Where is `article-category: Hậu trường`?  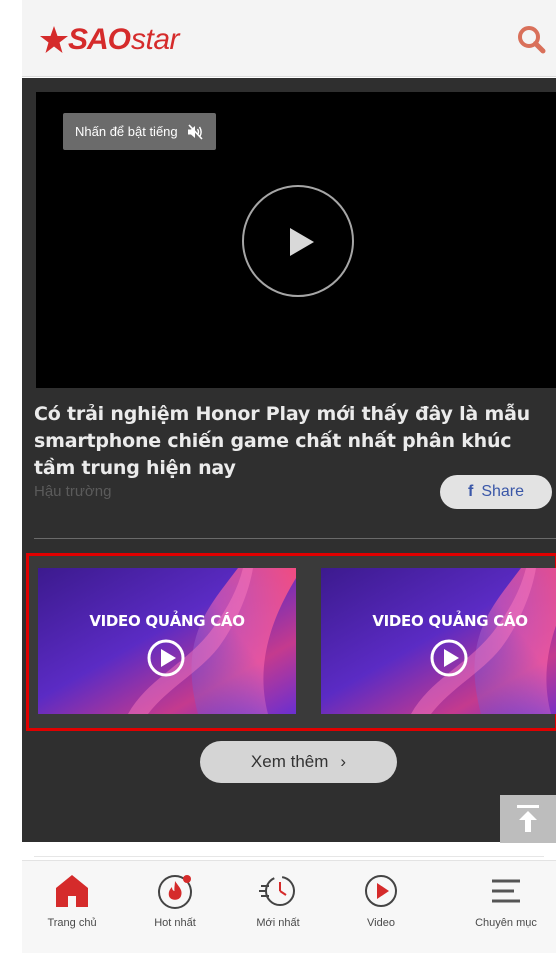
article-category: Hậu trường is located at coordinates (72, 491).